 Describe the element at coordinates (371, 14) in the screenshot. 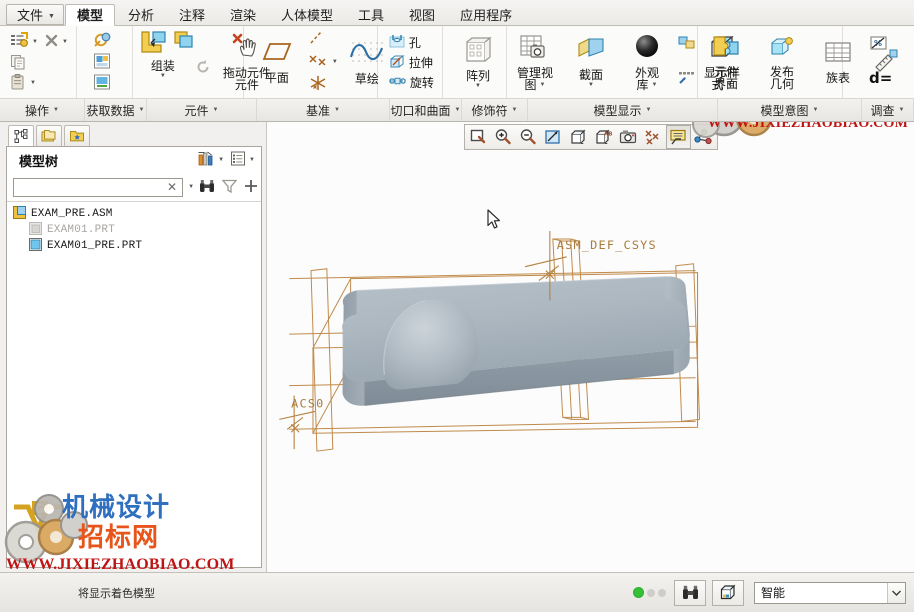

I see `tab-tools: 工具` at that location.